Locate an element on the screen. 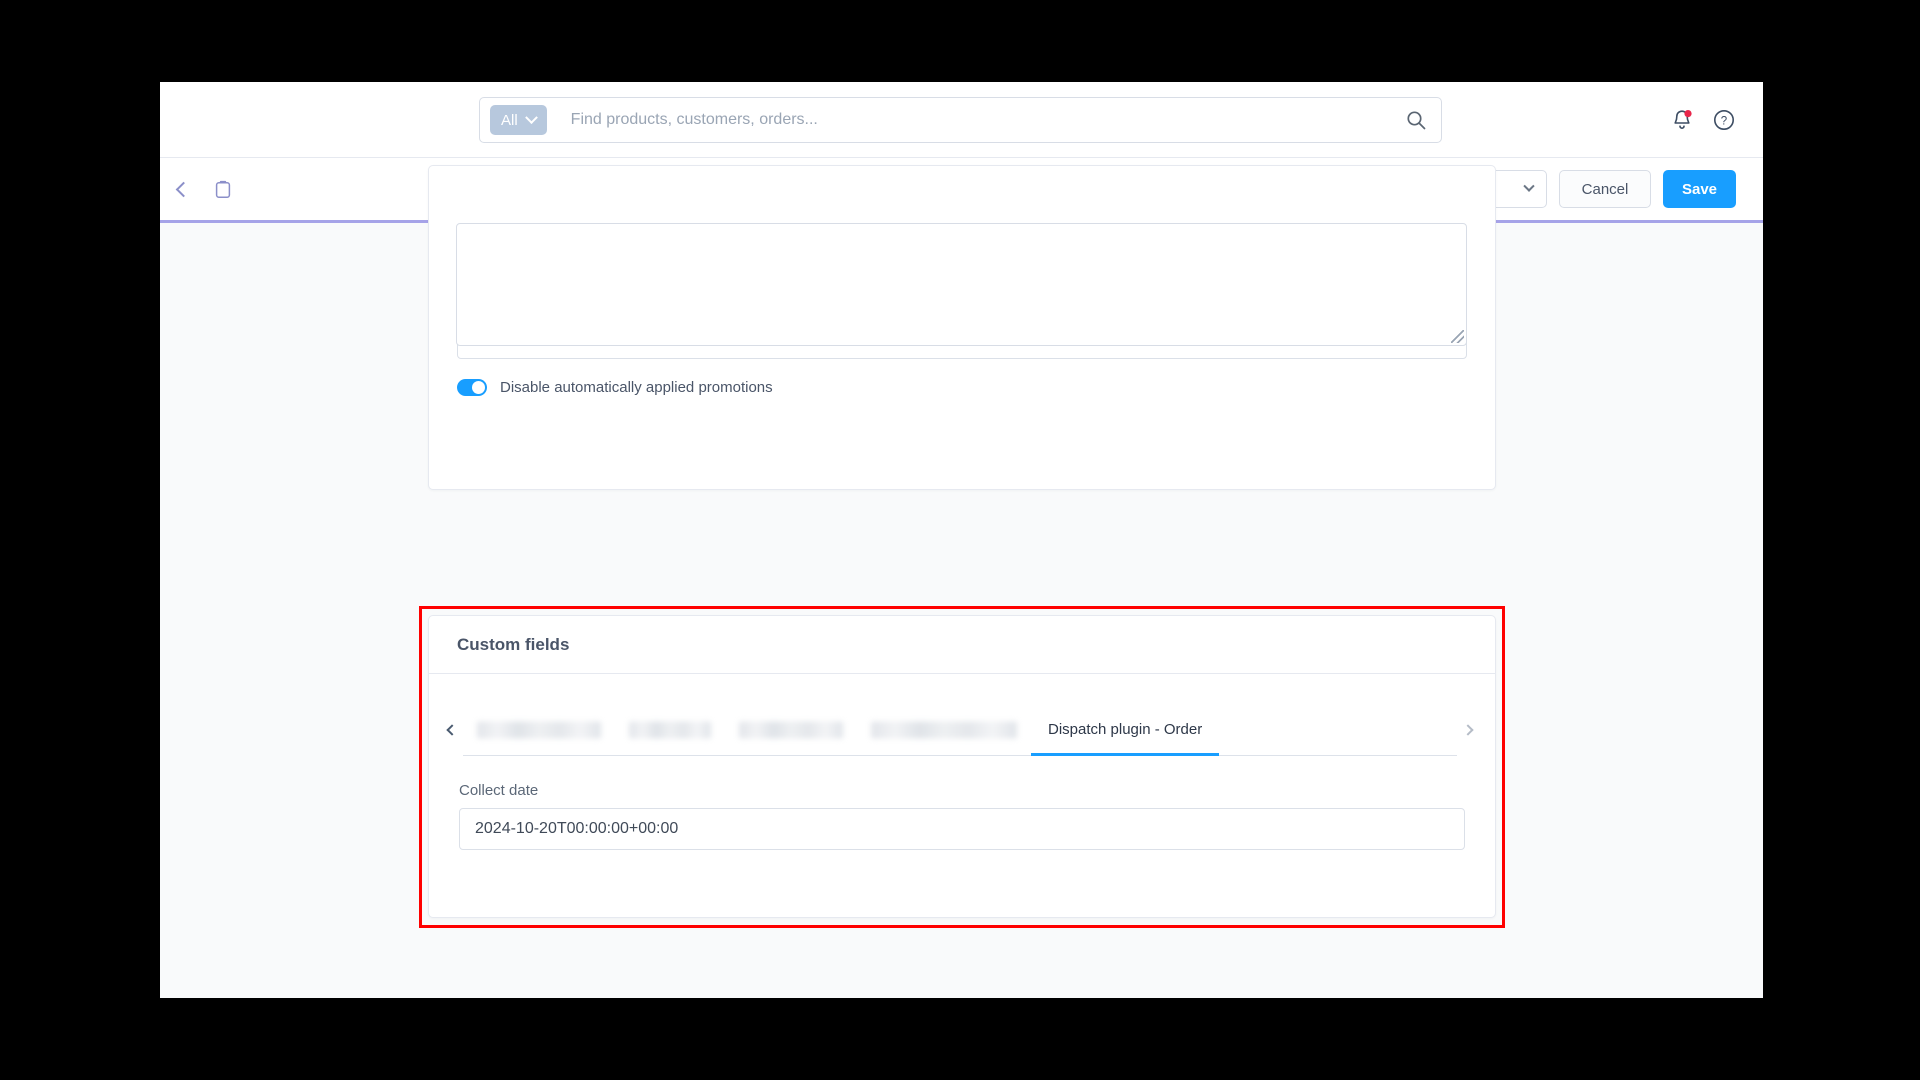  tabs-prev-arrow is located at coordinates (452, 730).